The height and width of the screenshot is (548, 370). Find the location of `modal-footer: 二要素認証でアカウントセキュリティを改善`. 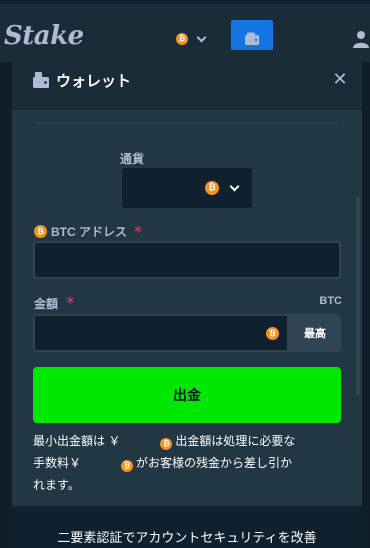

modal-footer: 二要素認証でアカウントセキュリティを改善 is located at coordinates (187, 527).